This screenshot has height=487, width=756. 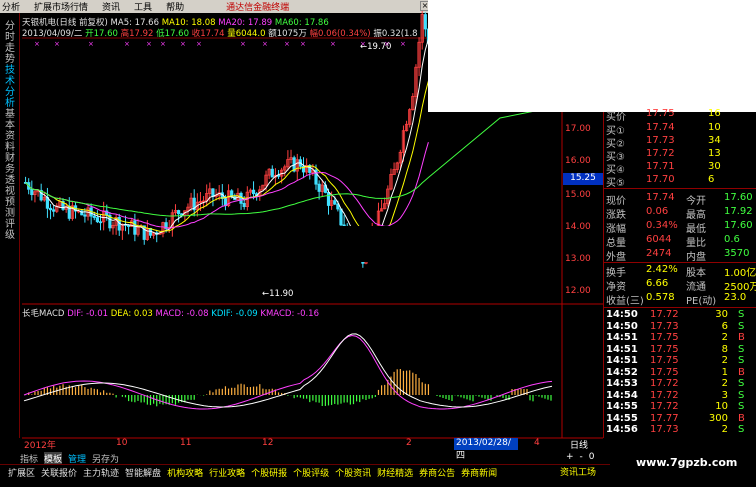 I want to click on stat-value: 2500万, so click(x=740, y=287).